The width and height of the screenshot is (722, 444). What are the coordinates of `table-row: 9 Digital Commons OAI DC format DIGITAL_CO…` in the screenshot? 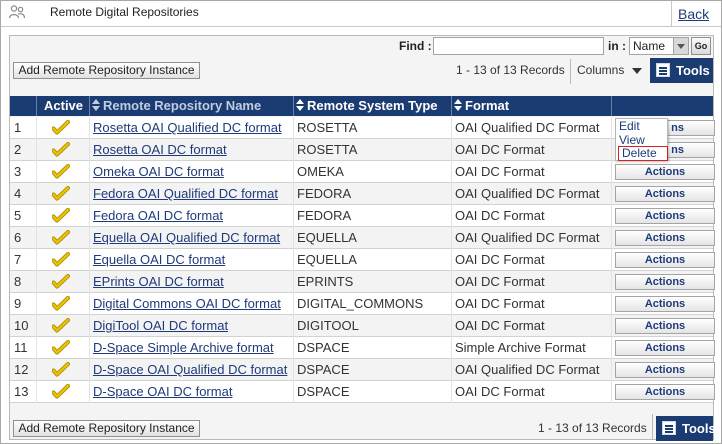 It's located at (362, 304).